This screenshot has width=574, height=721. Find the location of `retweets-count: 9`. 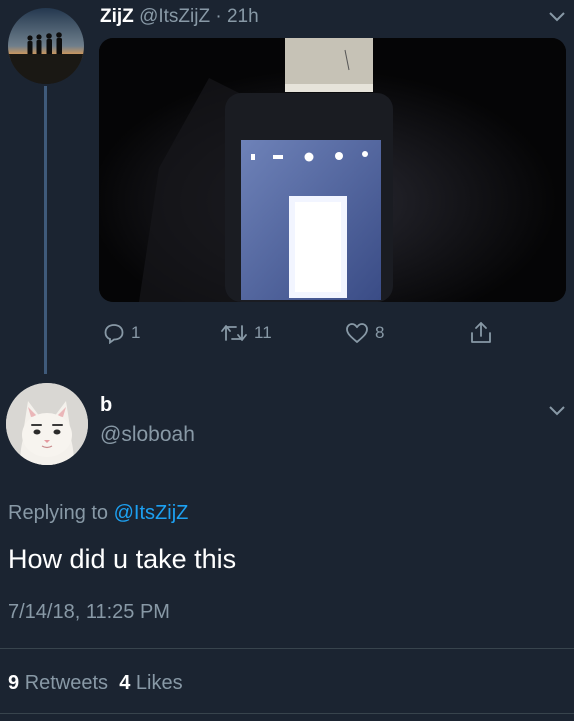

retweets-count: 9 is located at coordinates (14, 683).